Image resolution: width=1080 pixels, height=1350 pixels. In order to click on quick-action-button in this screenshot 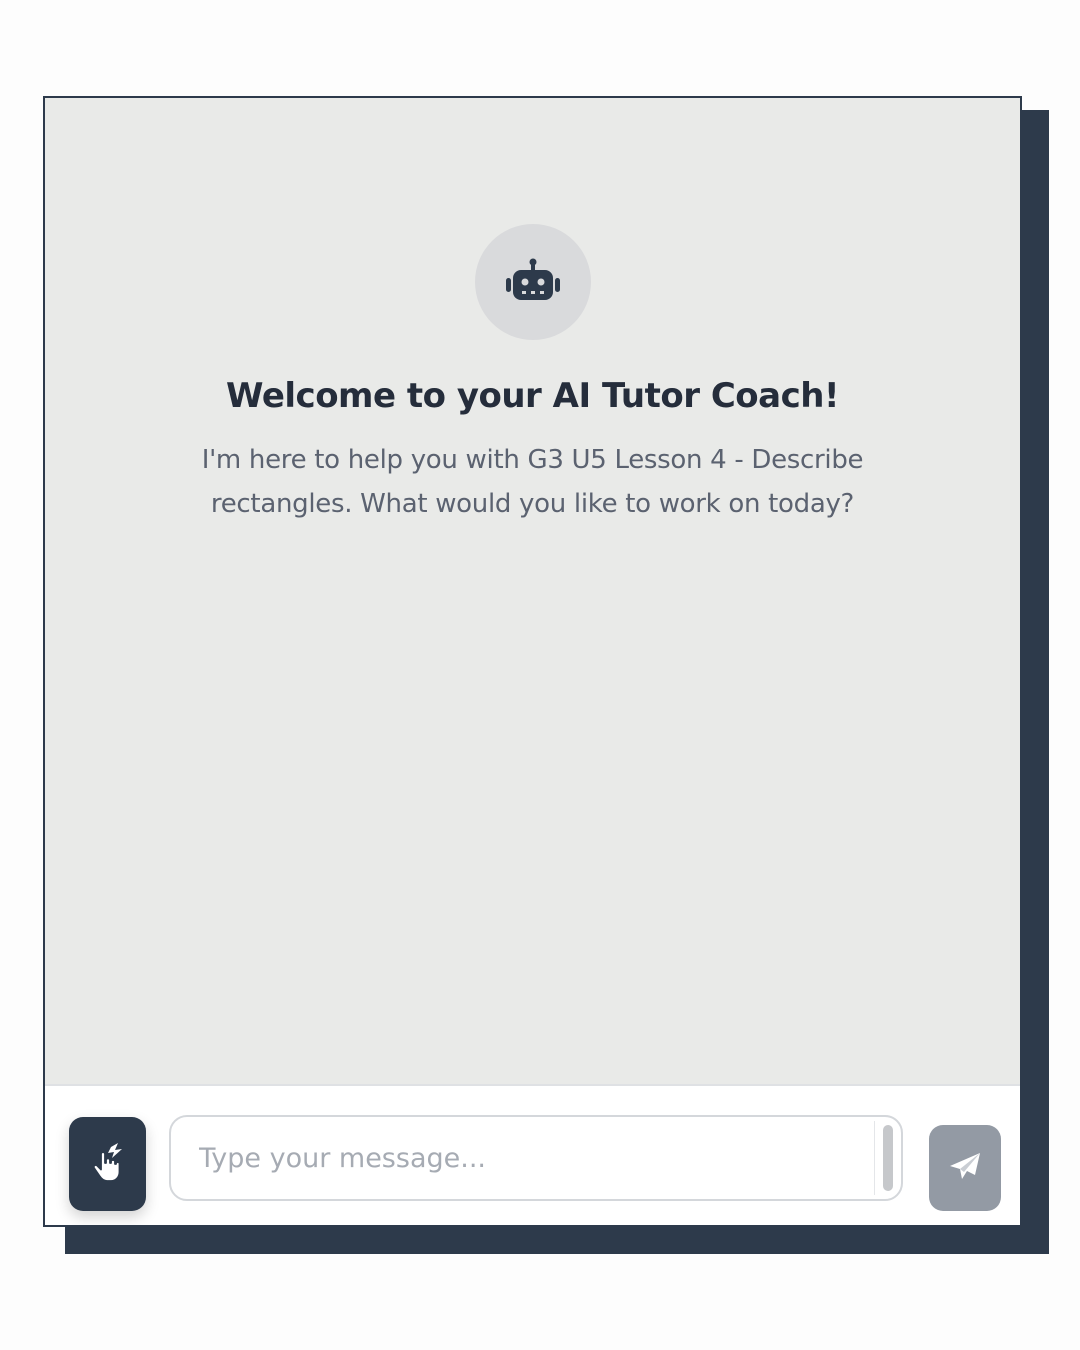, I will do `click(107, 1164)`.